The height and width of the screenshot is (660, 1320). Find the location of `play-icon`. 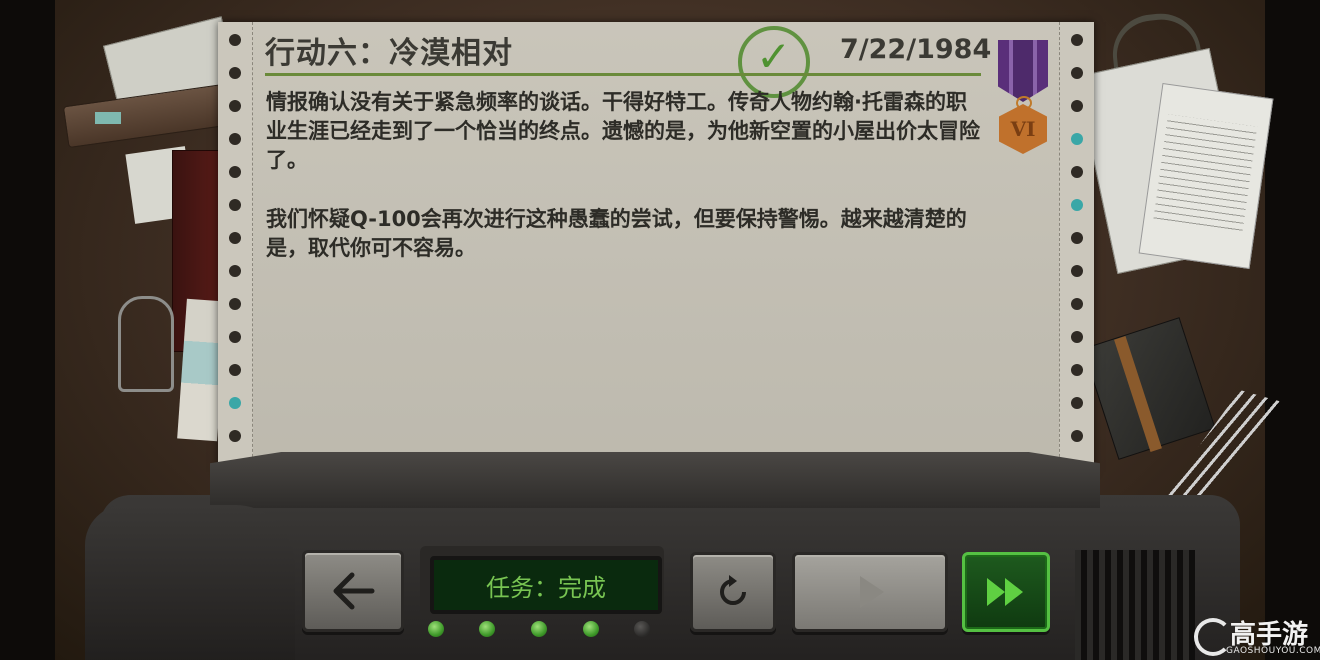

play-icon is located at coordinates (872, 592).